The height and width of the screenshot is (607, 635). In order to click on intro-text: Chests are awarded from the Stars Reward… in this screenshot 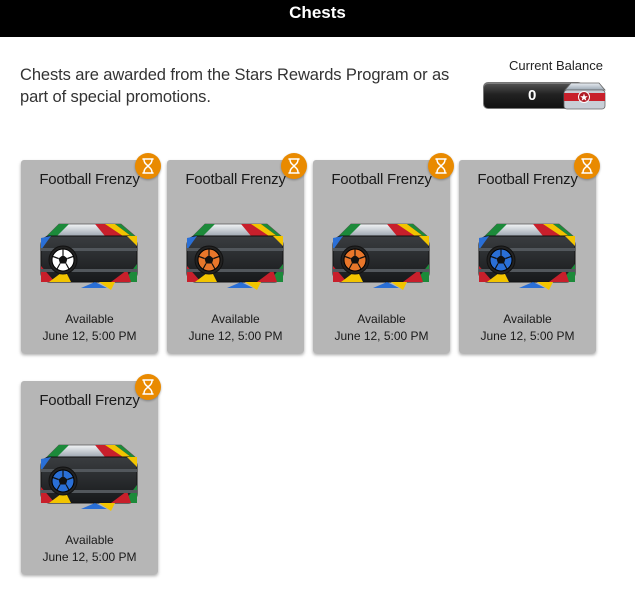, I will do `click(235, 86)`.